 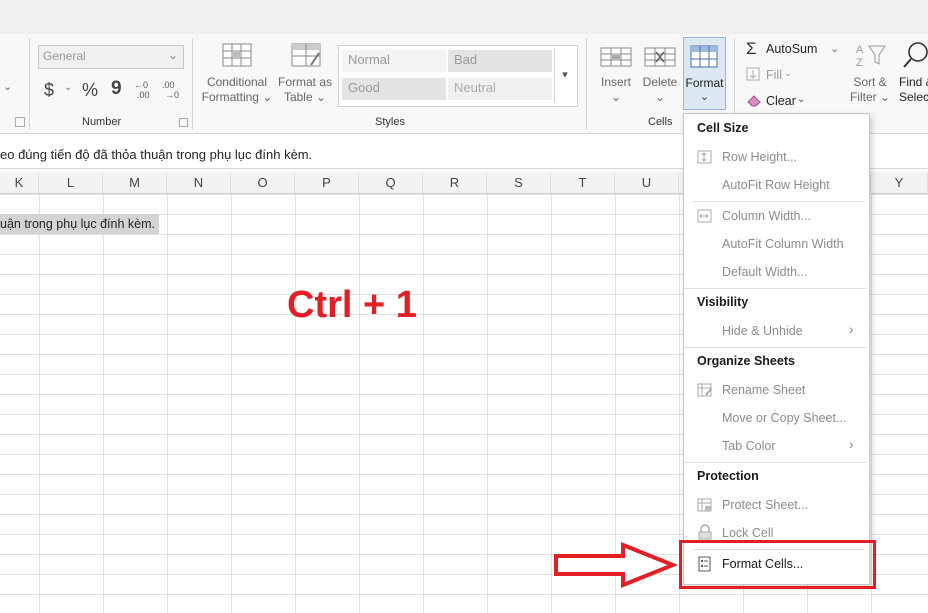 I want to click on menu-item-rename-sheet: Rename Sheet, so click(x=763, y=390).